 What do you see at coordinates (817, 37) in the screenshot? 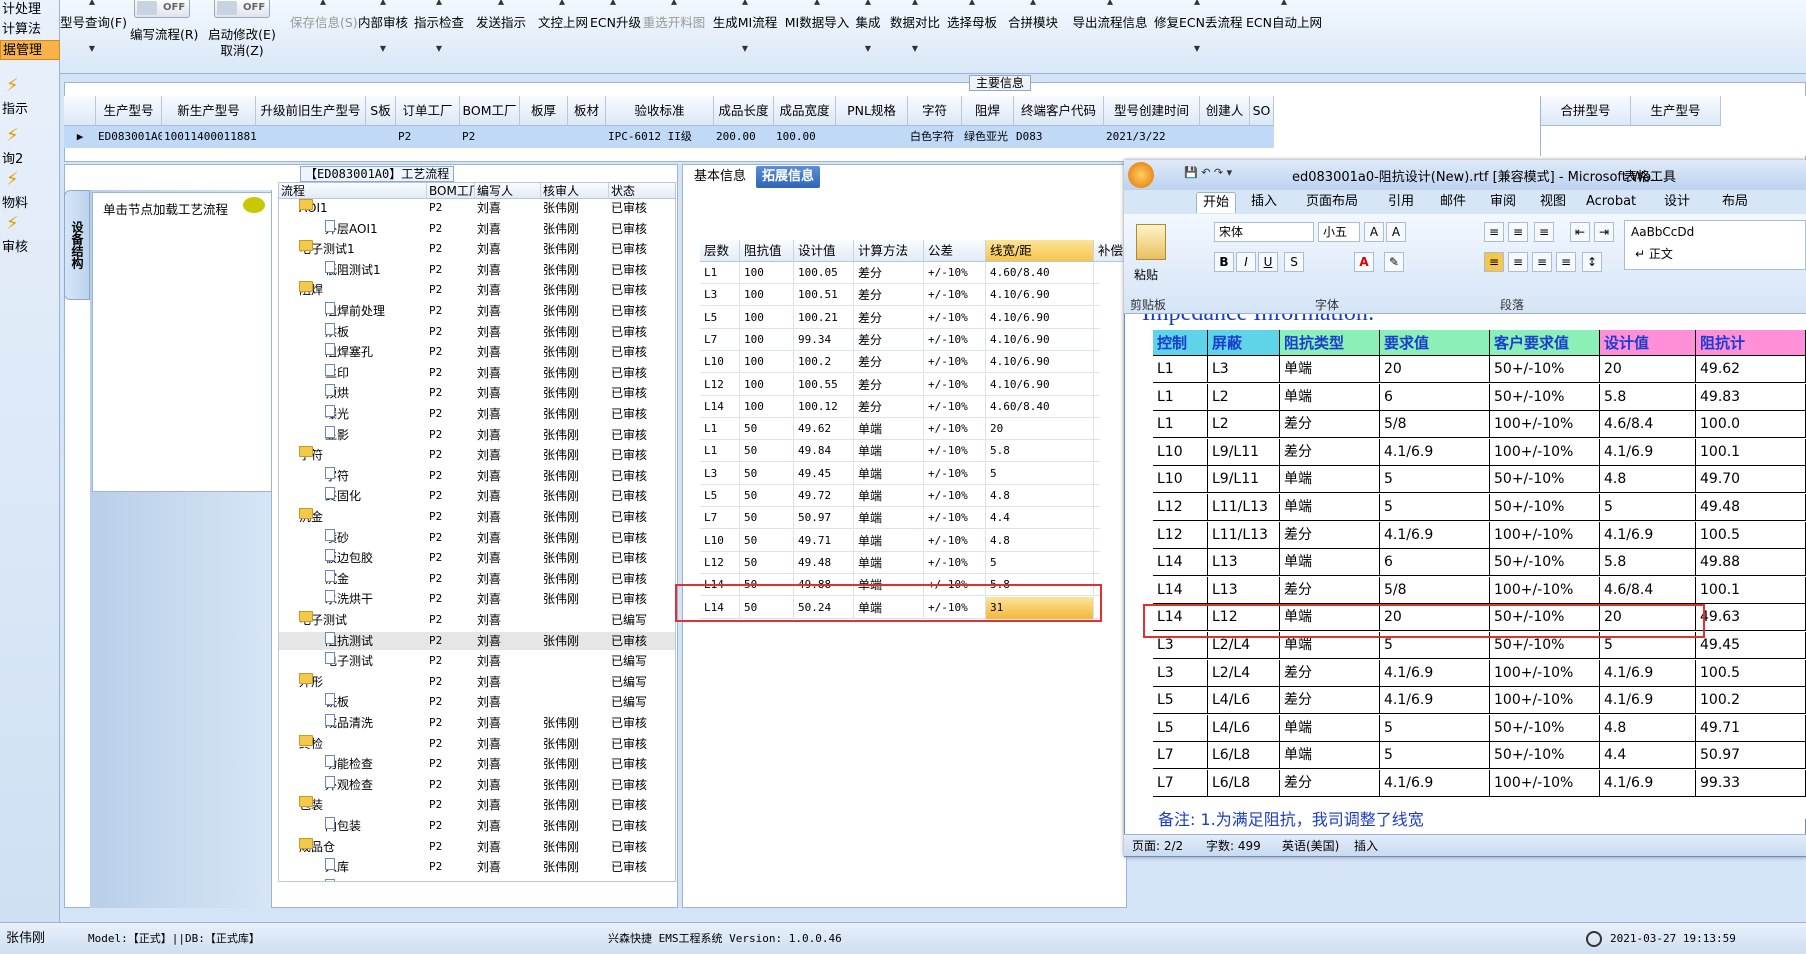
I see `toolbar-button: ▴ MI数据导入` at bounding box center [817, 37].